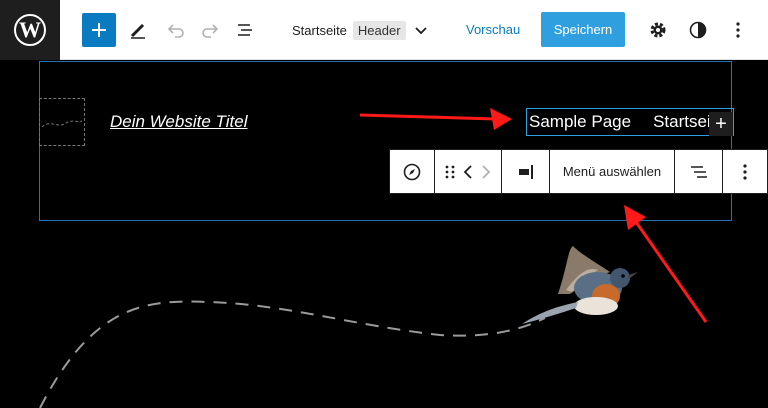 The image size is (768, 408). I want to click on arrow-to-menu-select, so click(671, 272).